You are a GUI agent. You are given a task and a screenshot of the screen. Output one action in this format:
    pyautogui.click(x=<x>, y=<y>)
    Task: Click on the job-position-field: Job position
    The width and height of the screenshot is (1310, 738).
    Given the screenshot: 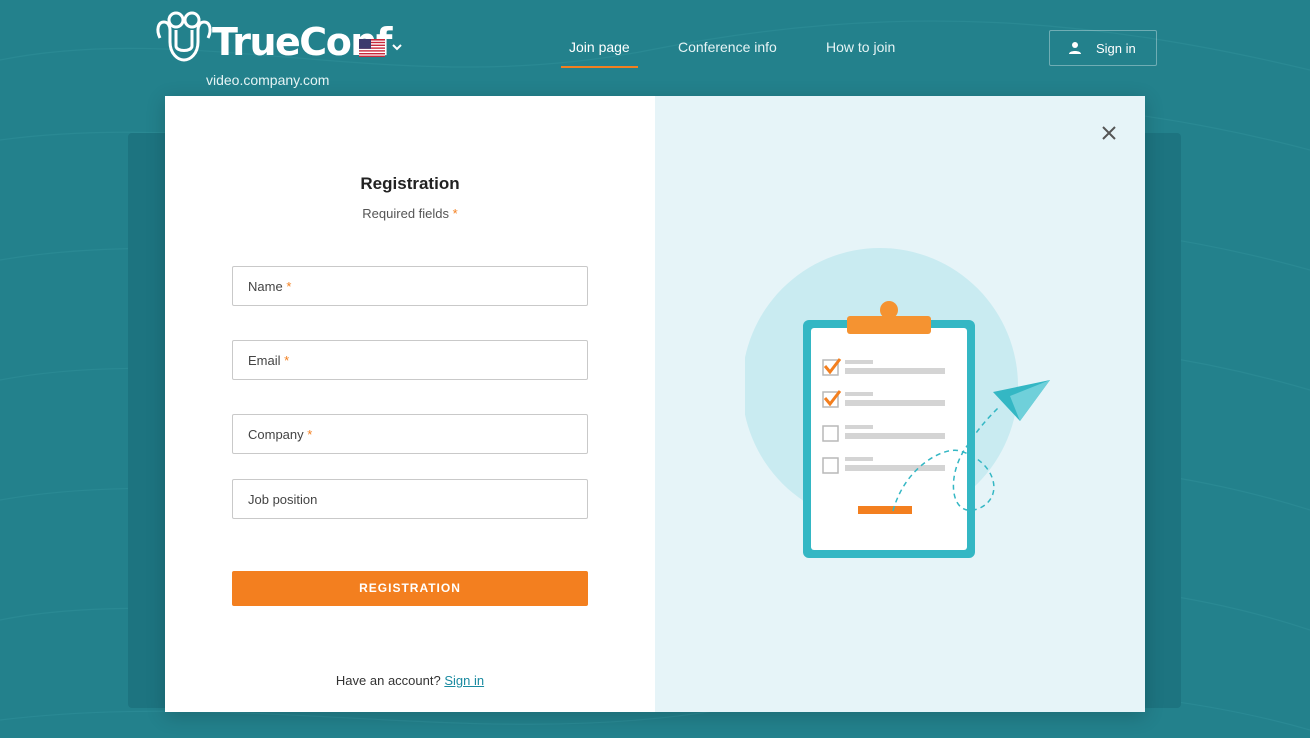 What is the action you would take?
    pyautogui.click(x=410, y=499)
    